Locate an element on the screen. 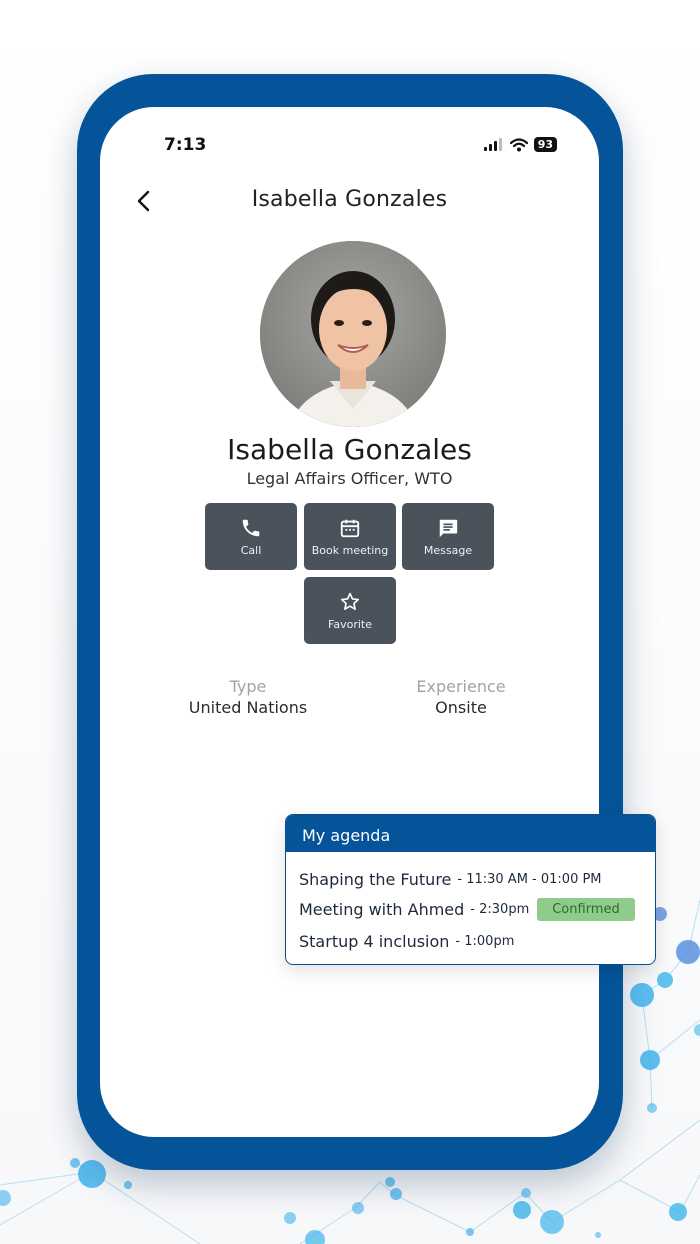 Image resolution: width=700 pixels, height=1244 pixels. message-icon is located at coordinates (448, 528).